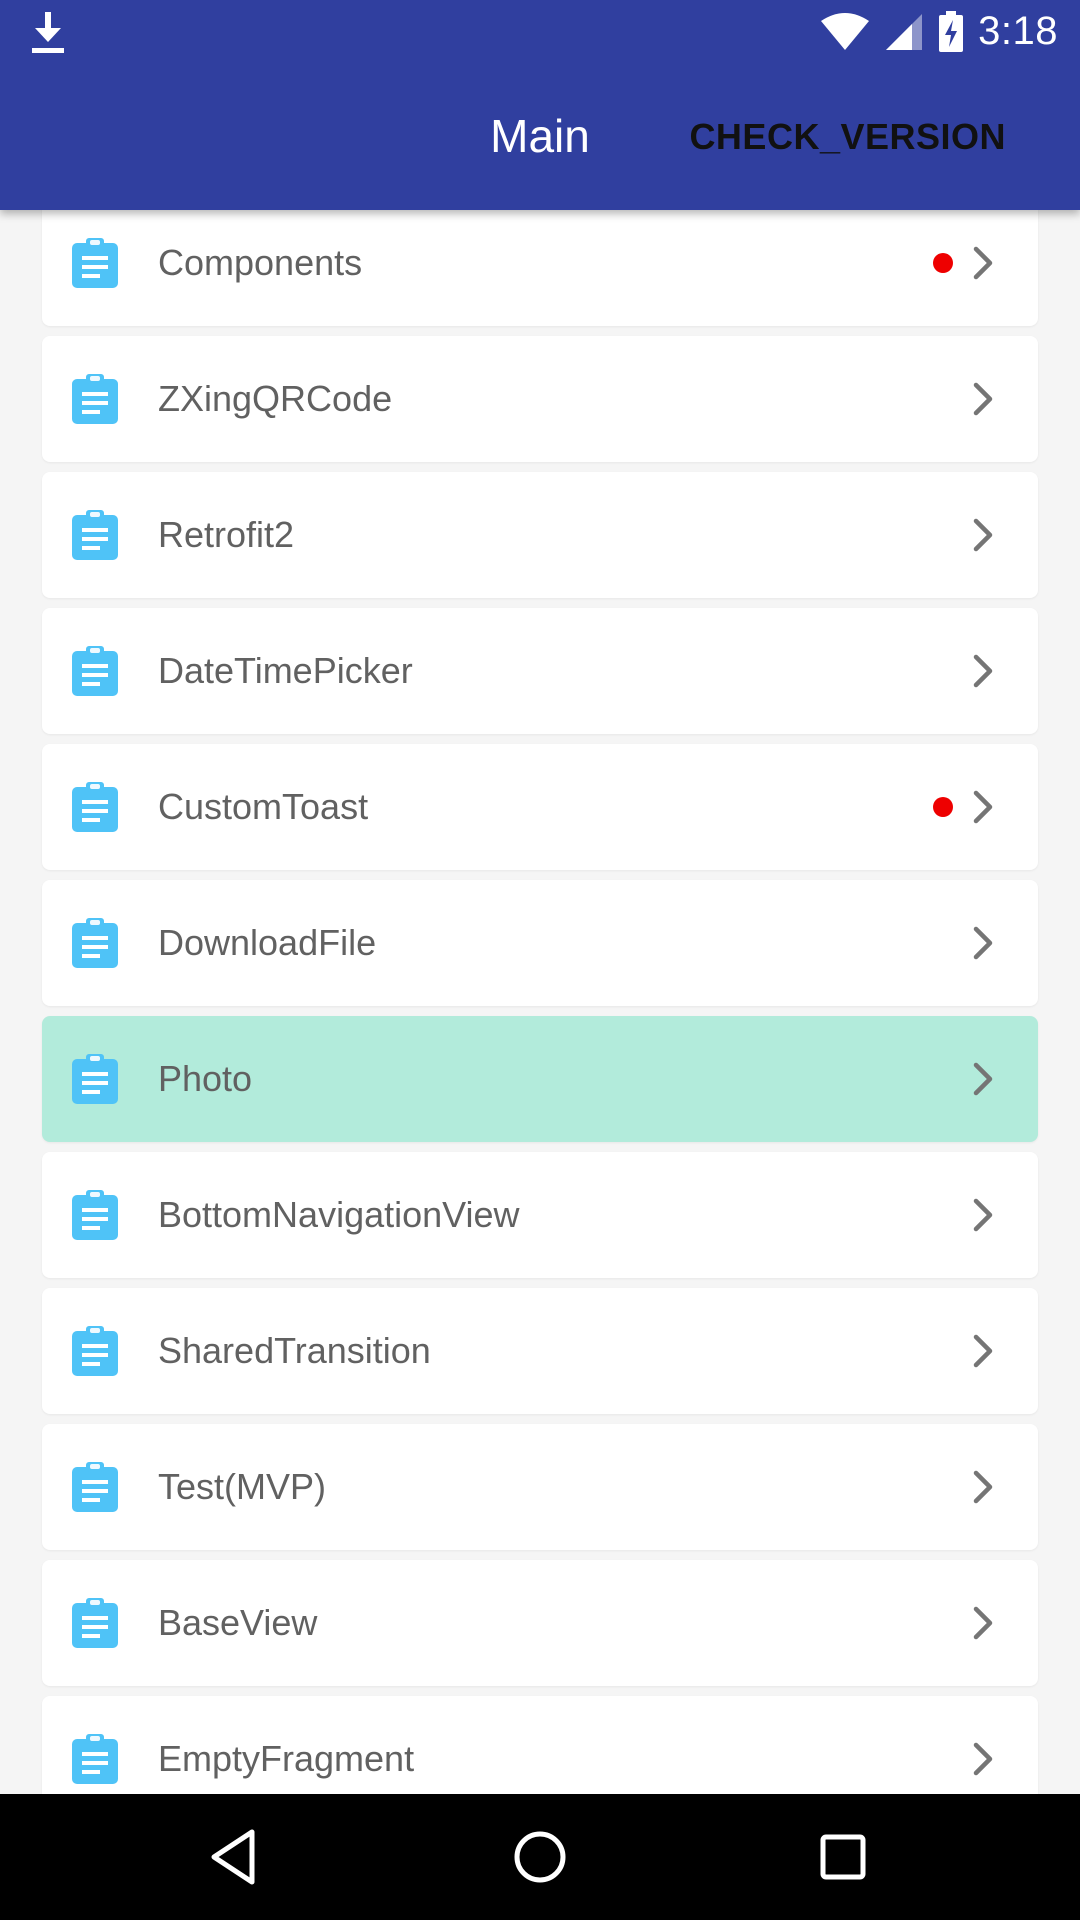 The height and width of the screenshot is (1920, 1080). Describe the element at coordinates (843, 1857) in the screenshot. I see `recents-icon` at that location.